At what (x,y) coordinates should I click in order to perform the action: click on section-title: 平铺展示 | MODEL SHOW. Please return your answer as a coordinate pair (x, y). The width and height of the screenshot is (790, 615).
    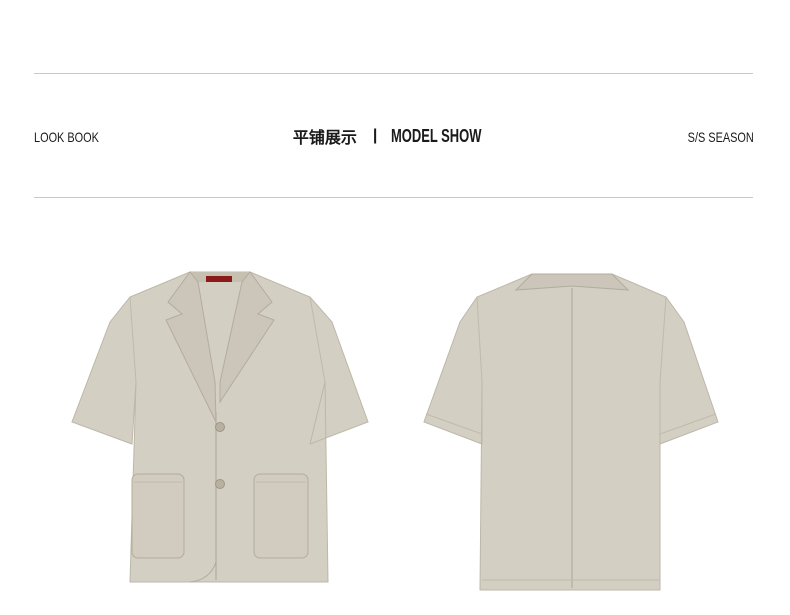
    Looking at the image, I should click on (395, 136).